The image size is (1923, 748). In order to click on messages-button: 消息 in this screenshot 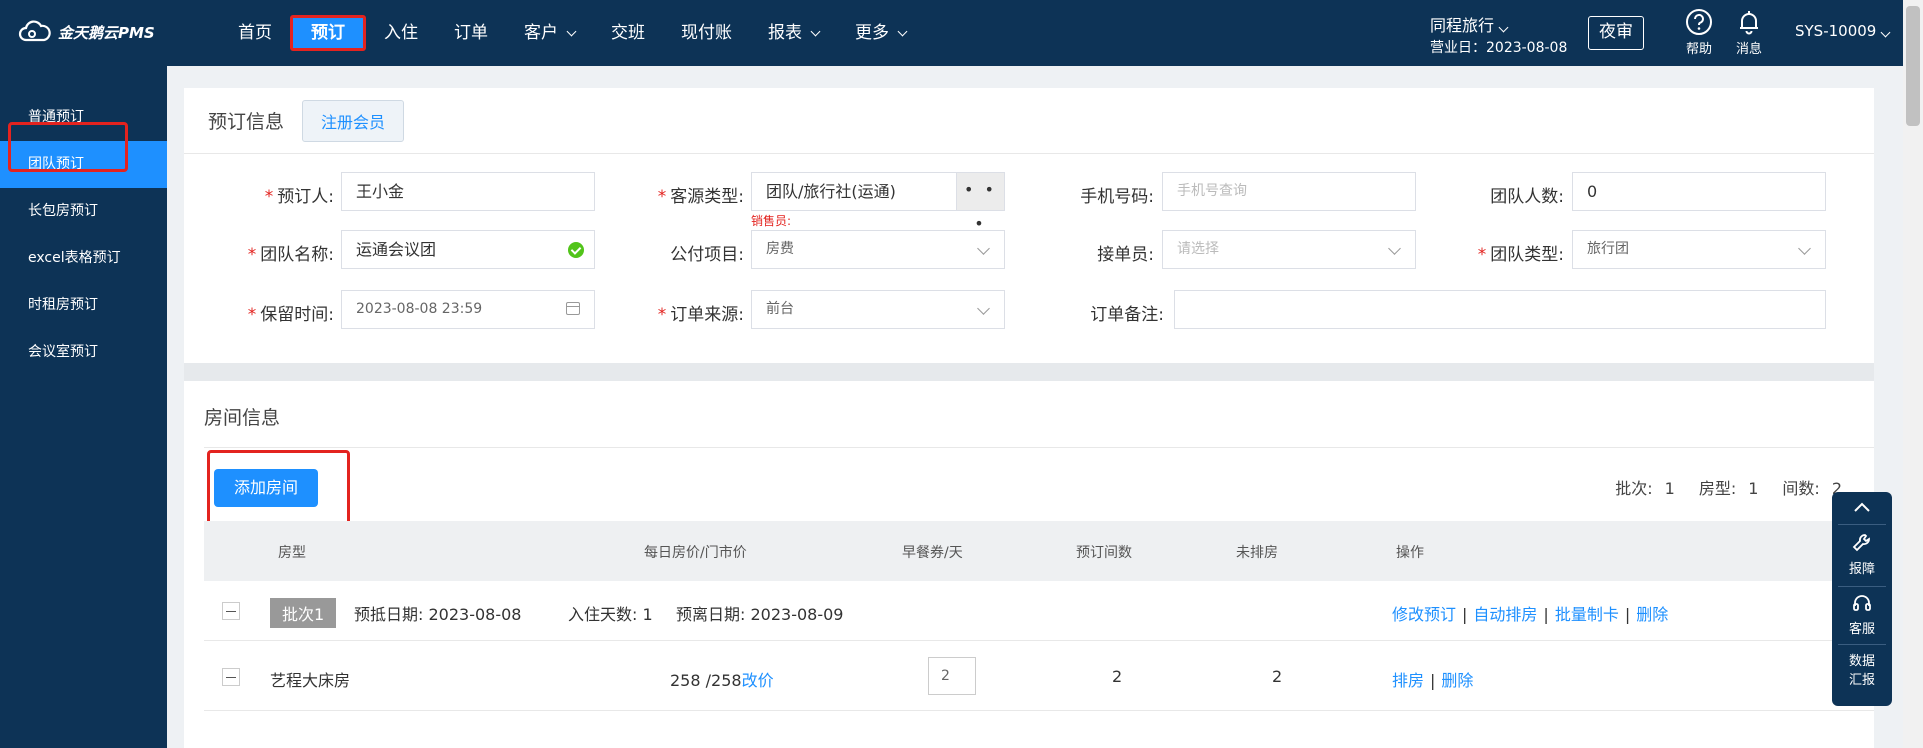, I will do `click(1749, 32)`.